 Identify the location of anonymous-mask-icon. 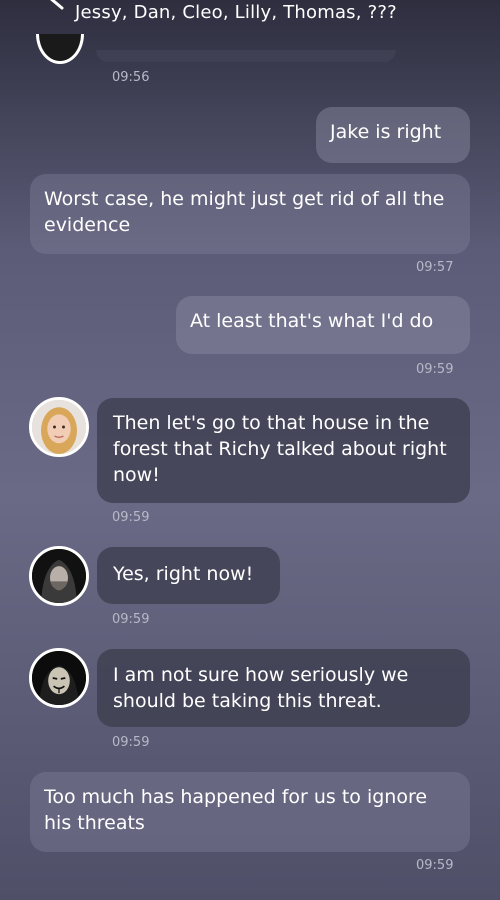
(59, 678).